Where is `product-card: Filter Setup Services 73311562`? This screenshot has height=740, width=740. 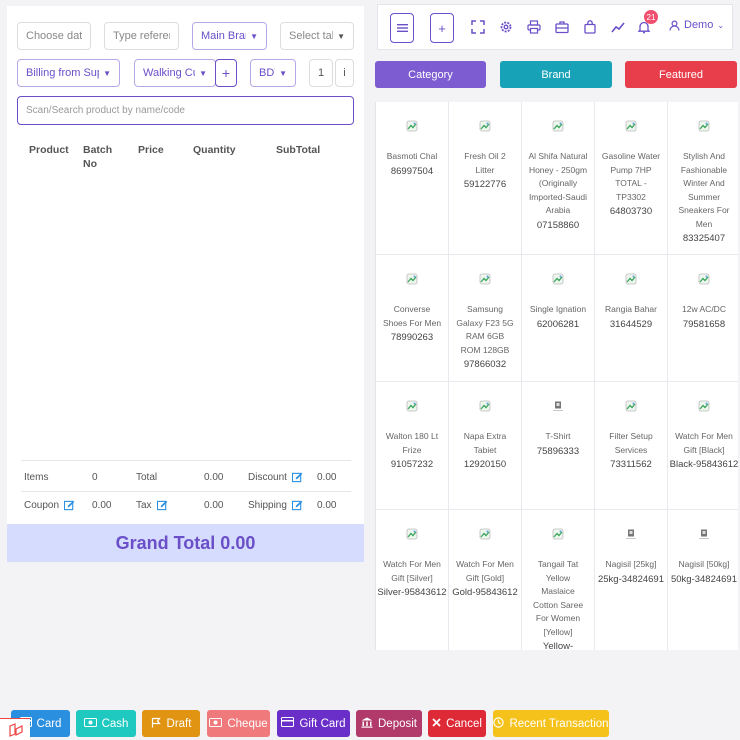 product-card: Filter Setup Services 73311562 is located at coordinates (631, 446).